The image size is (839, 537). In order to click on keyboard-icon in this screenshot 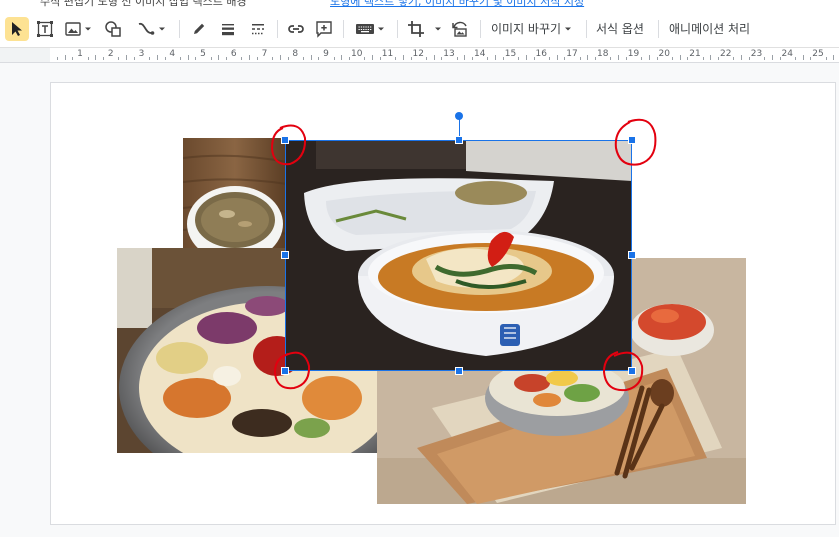, I will do `click(365, 29)`.